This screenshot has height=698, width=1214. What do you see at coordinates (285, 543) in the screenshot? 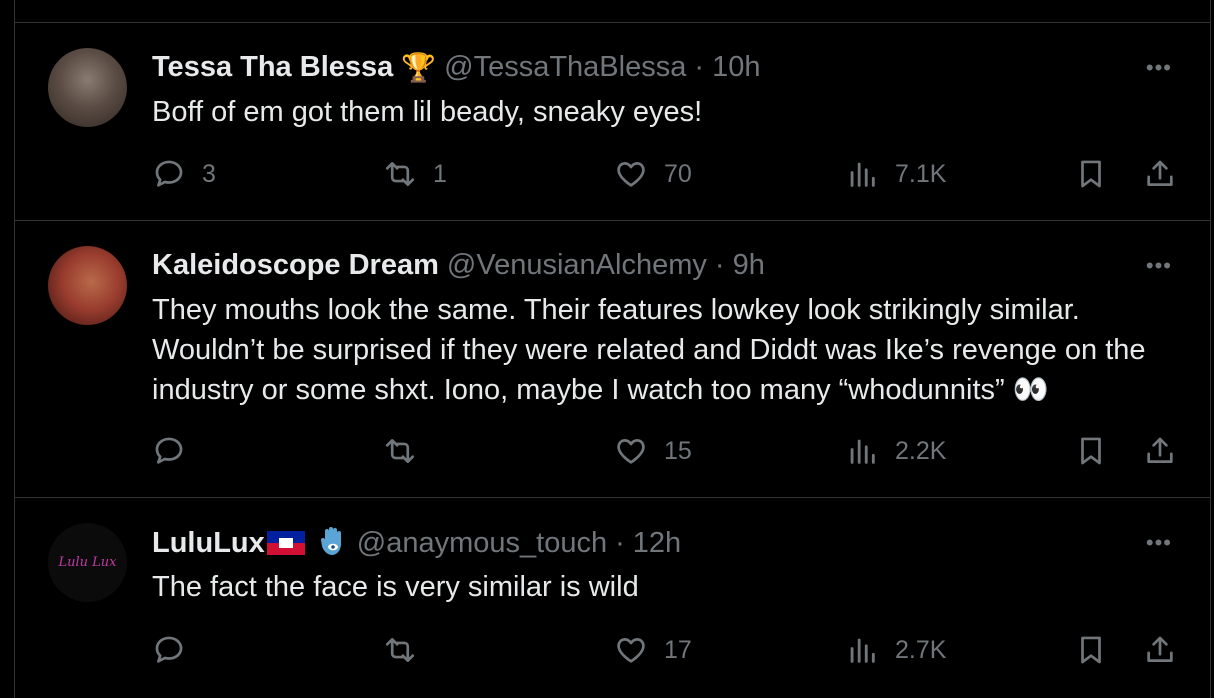
I see `haiti-flag-icon` at bounding box center [285, 543].